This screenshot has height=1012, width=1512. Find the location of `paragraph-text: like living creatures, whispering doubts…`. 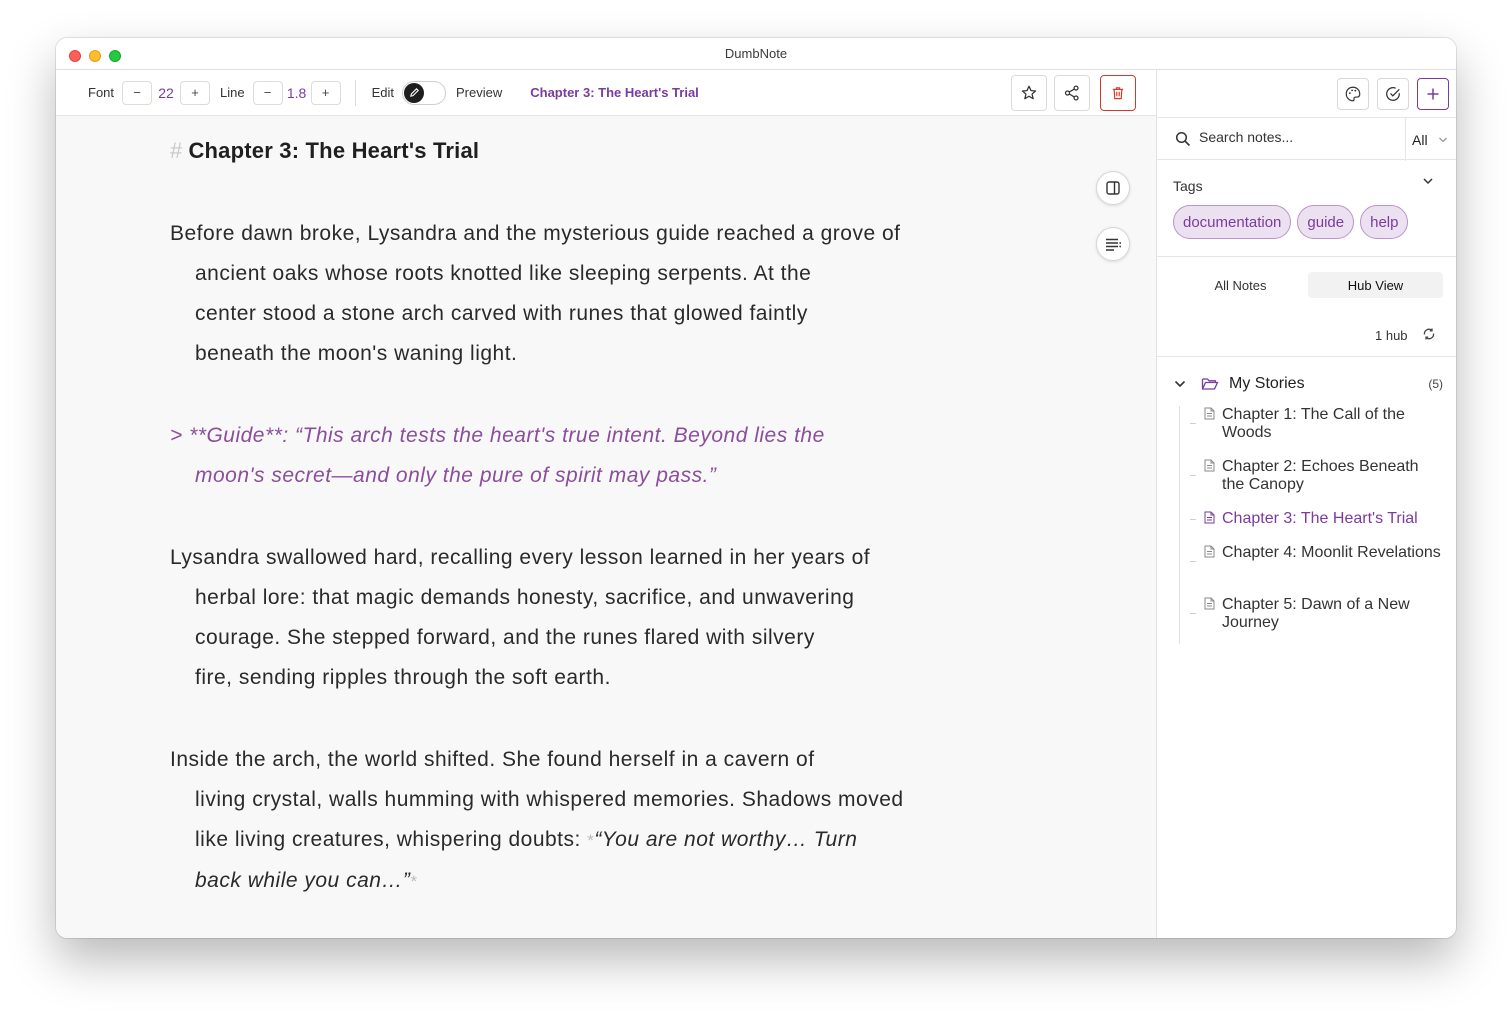

paragraph-text: like living creatures, whispering doubts… is located at coordinates (391, 839).